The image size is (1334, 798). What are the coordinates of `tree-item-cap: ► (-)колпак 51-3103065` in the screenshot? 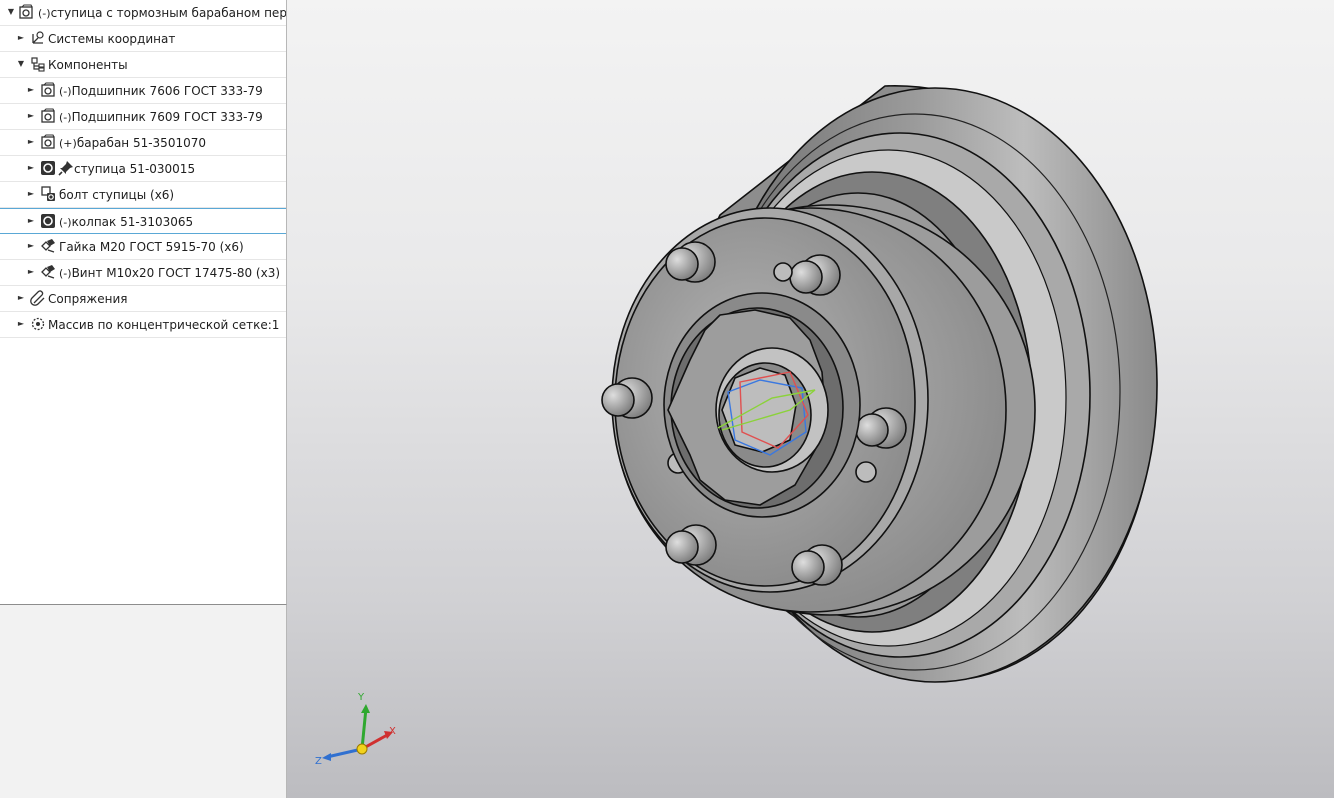 It's located at (143, 221).